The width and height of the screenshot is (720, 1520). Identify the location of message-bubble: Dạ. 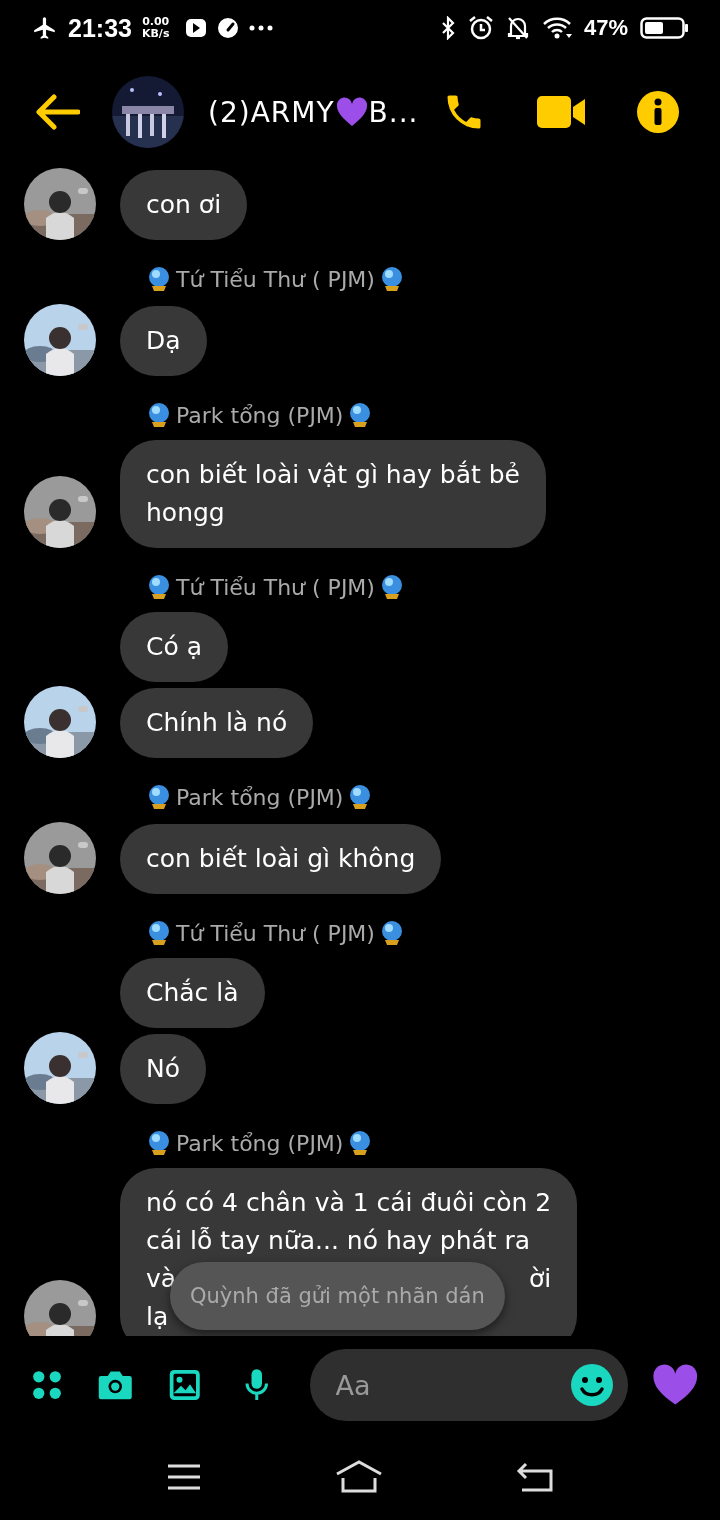
(163, 341).